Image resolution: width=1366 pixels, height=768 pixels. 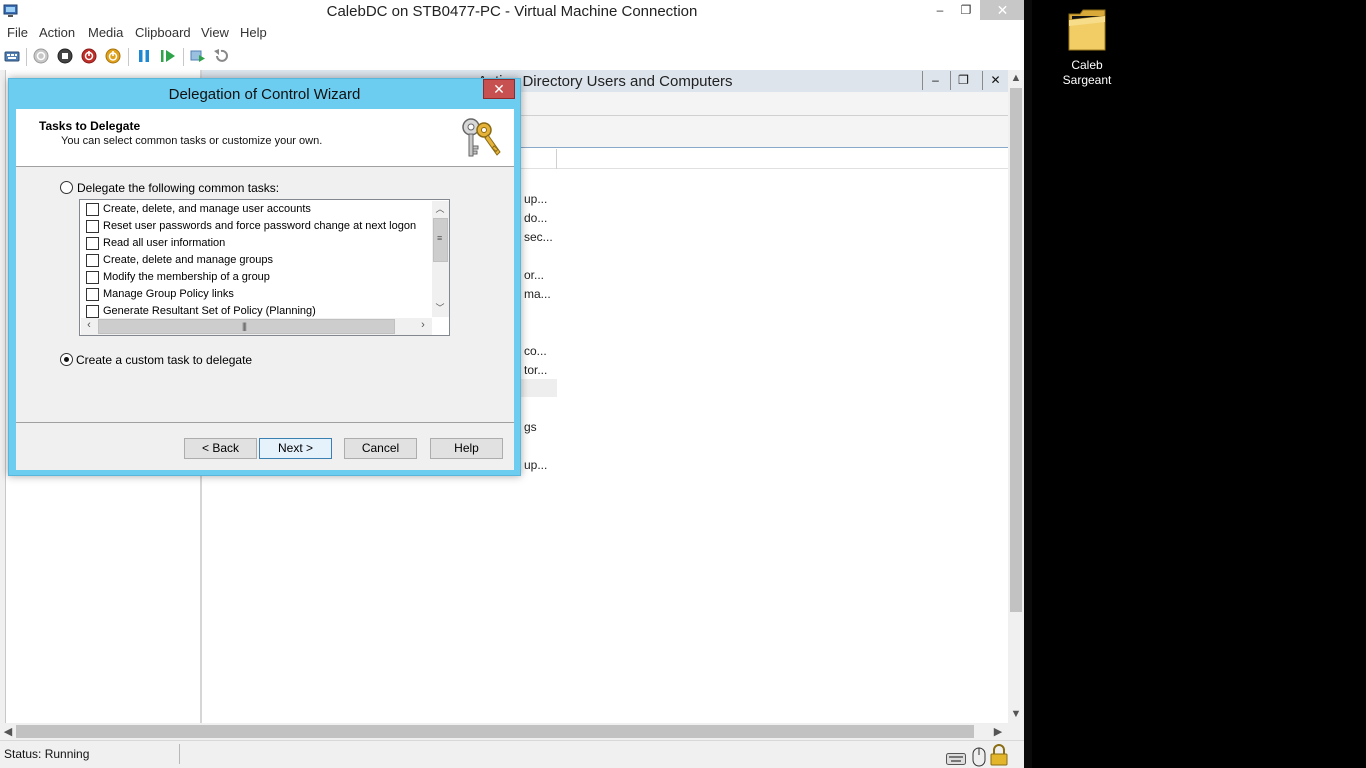 I want to click on menu-help: Help, so click(x=253, y=32).